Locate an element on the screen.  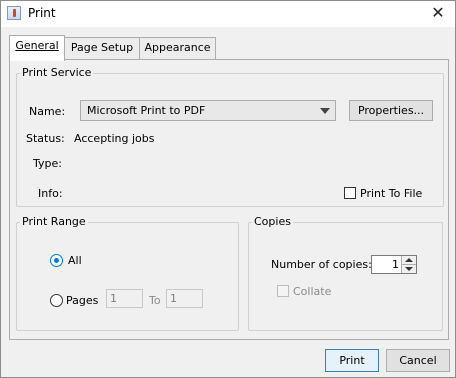
to-label: To is located at coordinates (155, 300).